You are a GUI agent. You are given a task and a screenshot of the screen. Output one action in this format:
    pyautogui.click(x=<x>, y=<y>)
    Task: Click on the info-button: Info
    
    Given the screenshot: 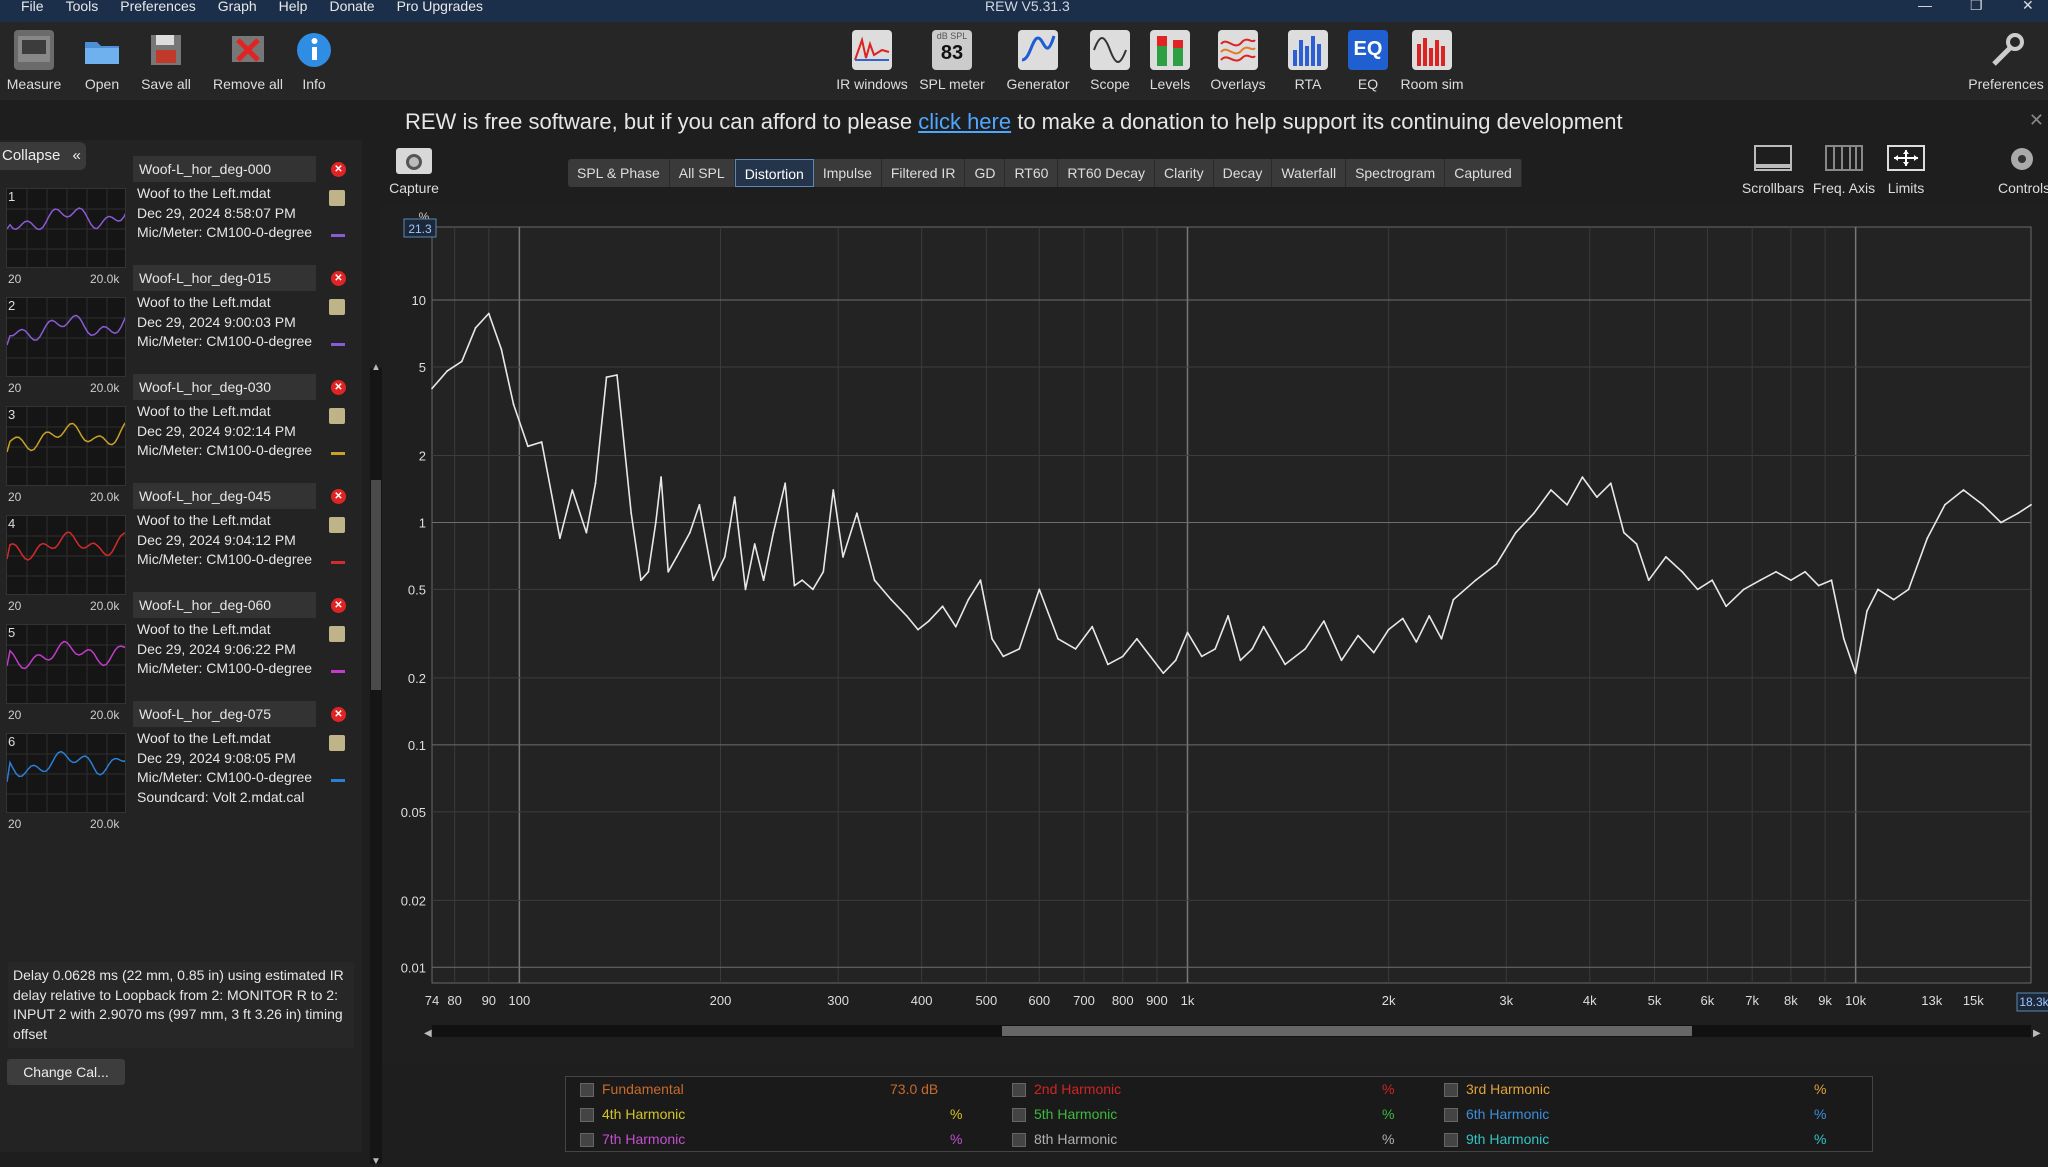 What is the action you would take?
    pyautogui.click(x=314, y=61)
    